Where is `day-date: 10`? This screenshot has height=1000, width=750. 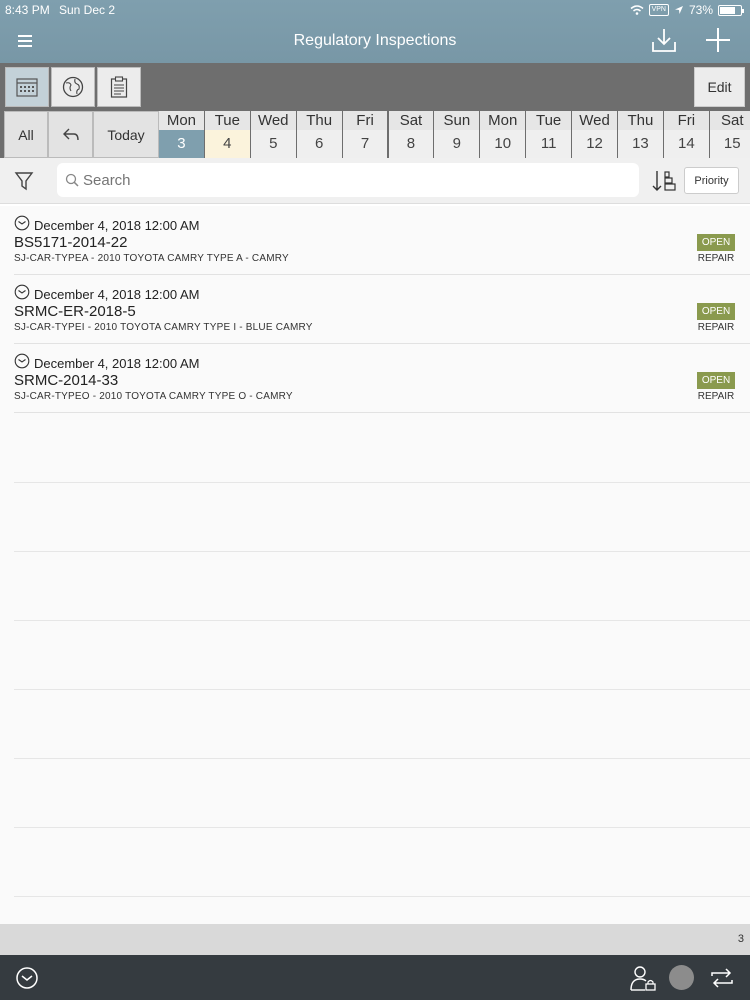 day-date: 10 is located at coordinates (503, 144).